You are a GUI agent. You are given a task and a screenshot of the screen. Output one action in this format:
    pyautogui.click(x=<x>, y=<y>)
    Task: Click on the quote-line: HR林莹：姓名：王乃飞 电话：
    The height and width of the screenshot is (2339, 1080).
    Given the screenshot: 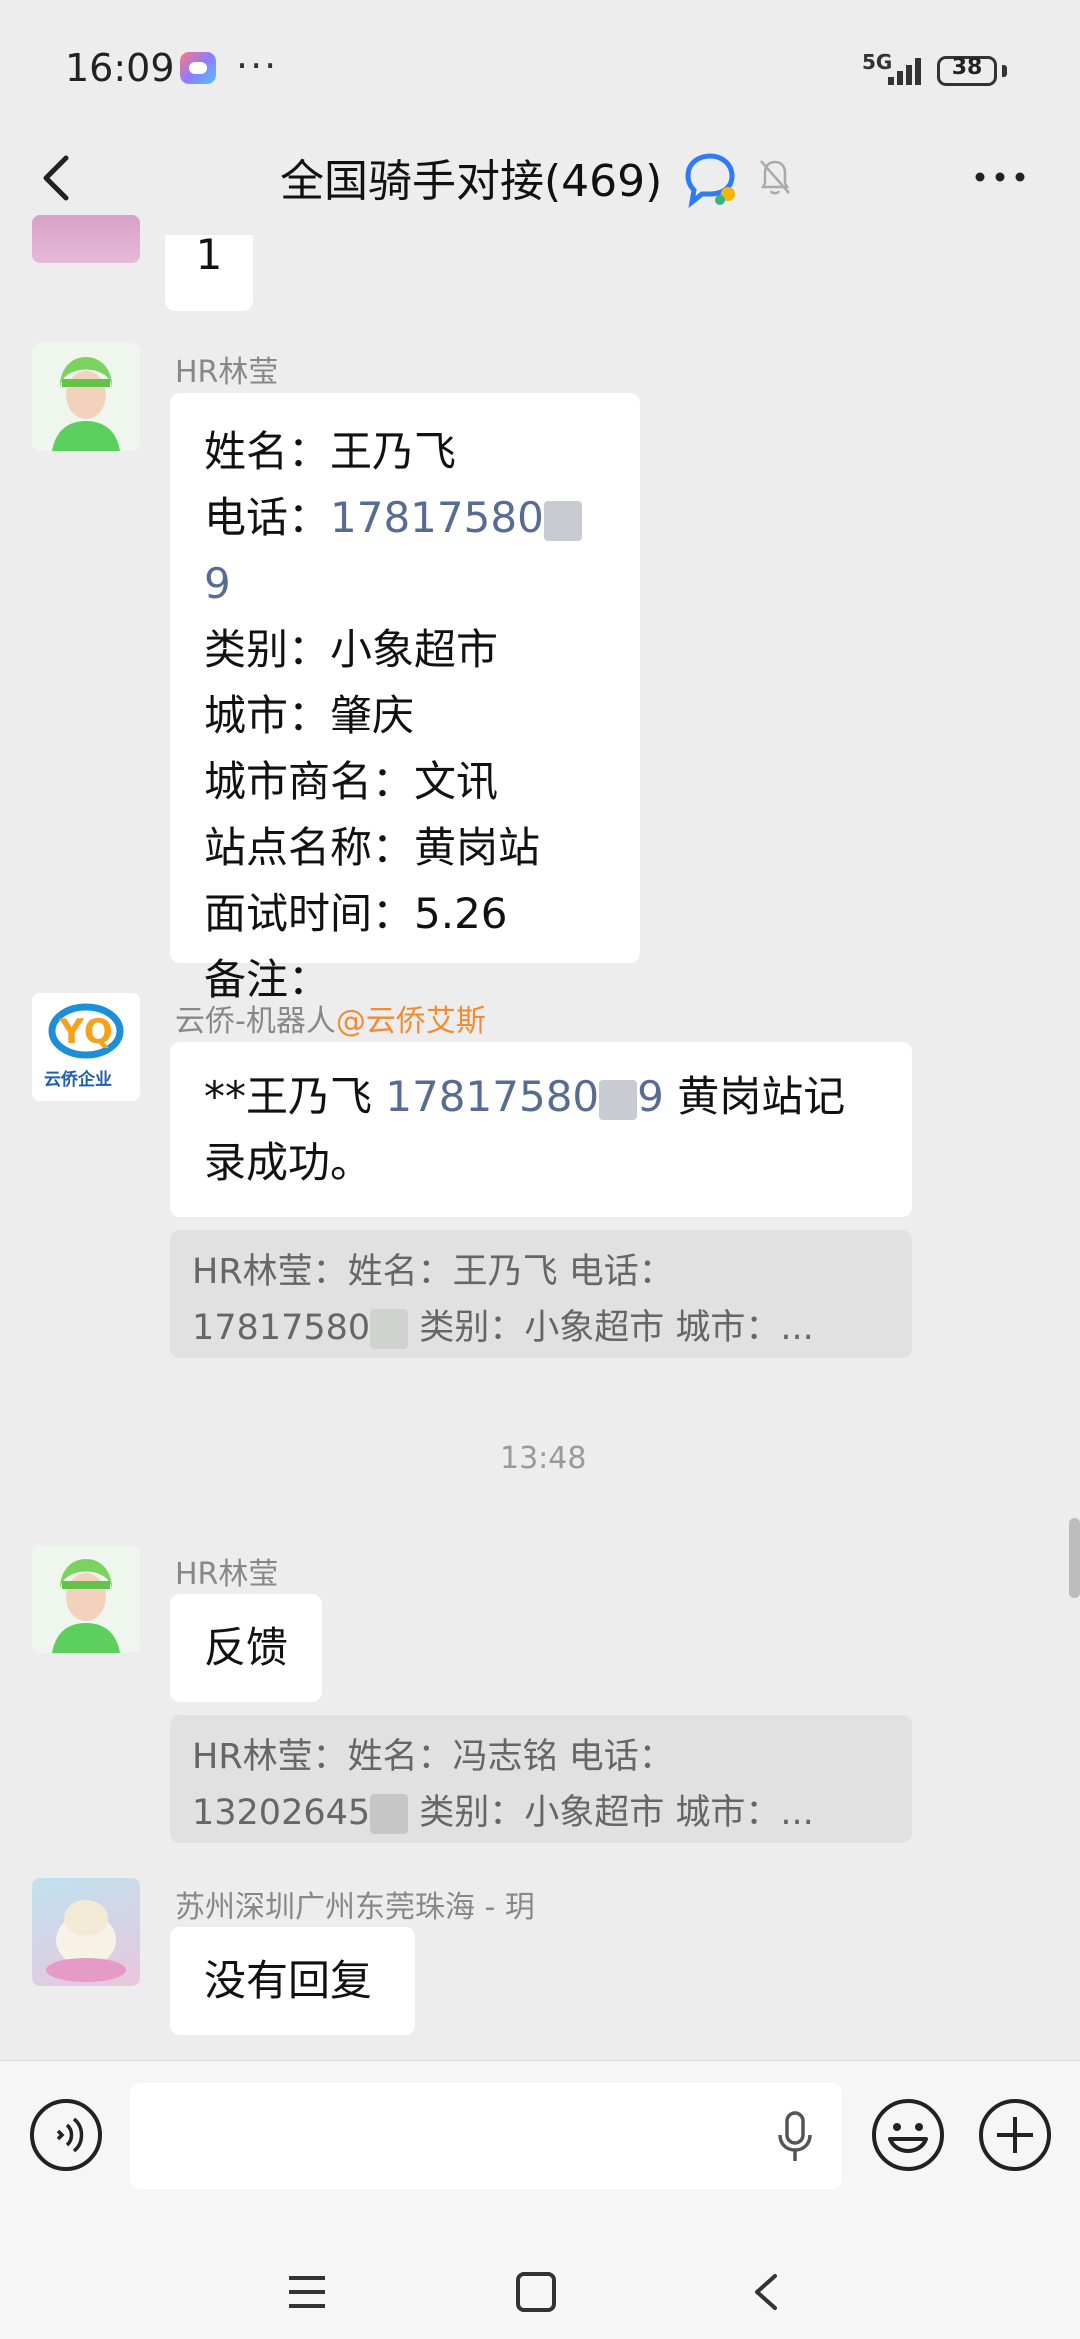 What is the action you would take?
    pyautogui.click(x=433, y=1272)
    